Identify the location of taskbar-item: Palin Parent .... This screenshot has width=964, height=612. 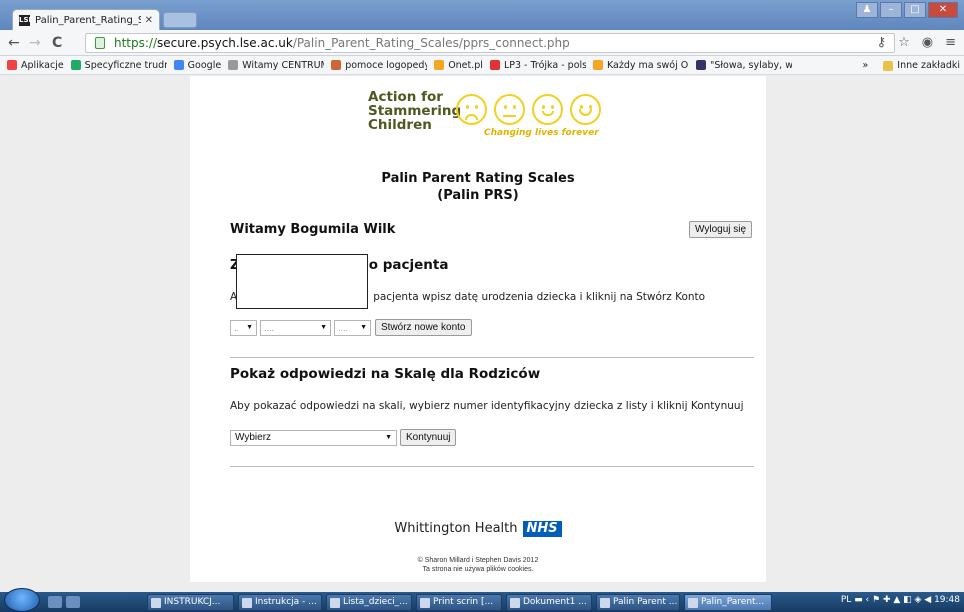
(638, 602).